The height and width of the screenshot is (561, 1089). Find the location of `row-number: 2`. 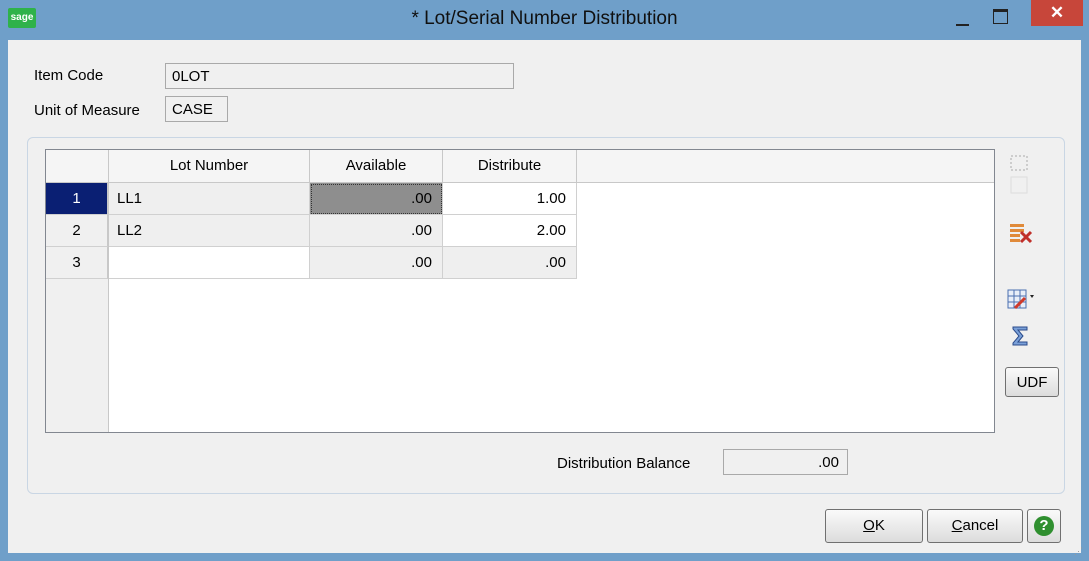

row-number: 2 is located at coordinates (77, 231).